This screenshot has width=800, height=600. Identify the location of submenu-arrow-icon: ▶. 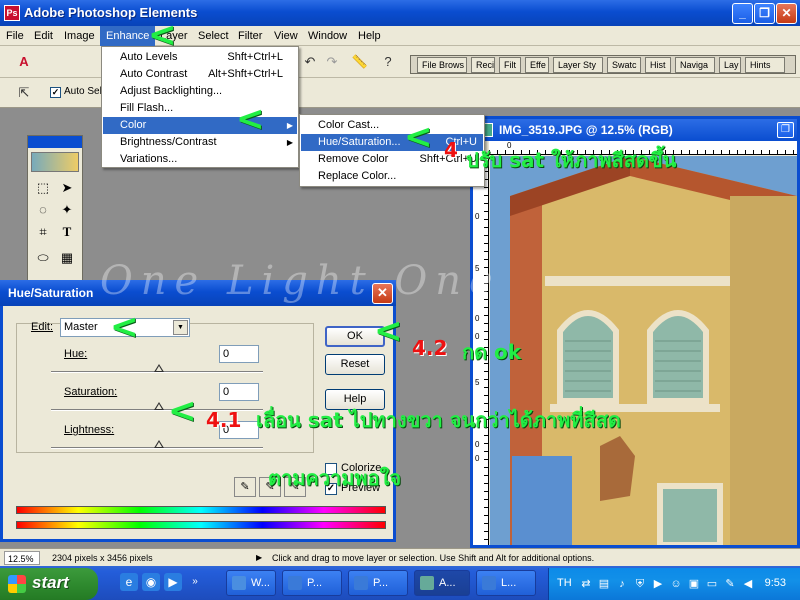
(289, 125).